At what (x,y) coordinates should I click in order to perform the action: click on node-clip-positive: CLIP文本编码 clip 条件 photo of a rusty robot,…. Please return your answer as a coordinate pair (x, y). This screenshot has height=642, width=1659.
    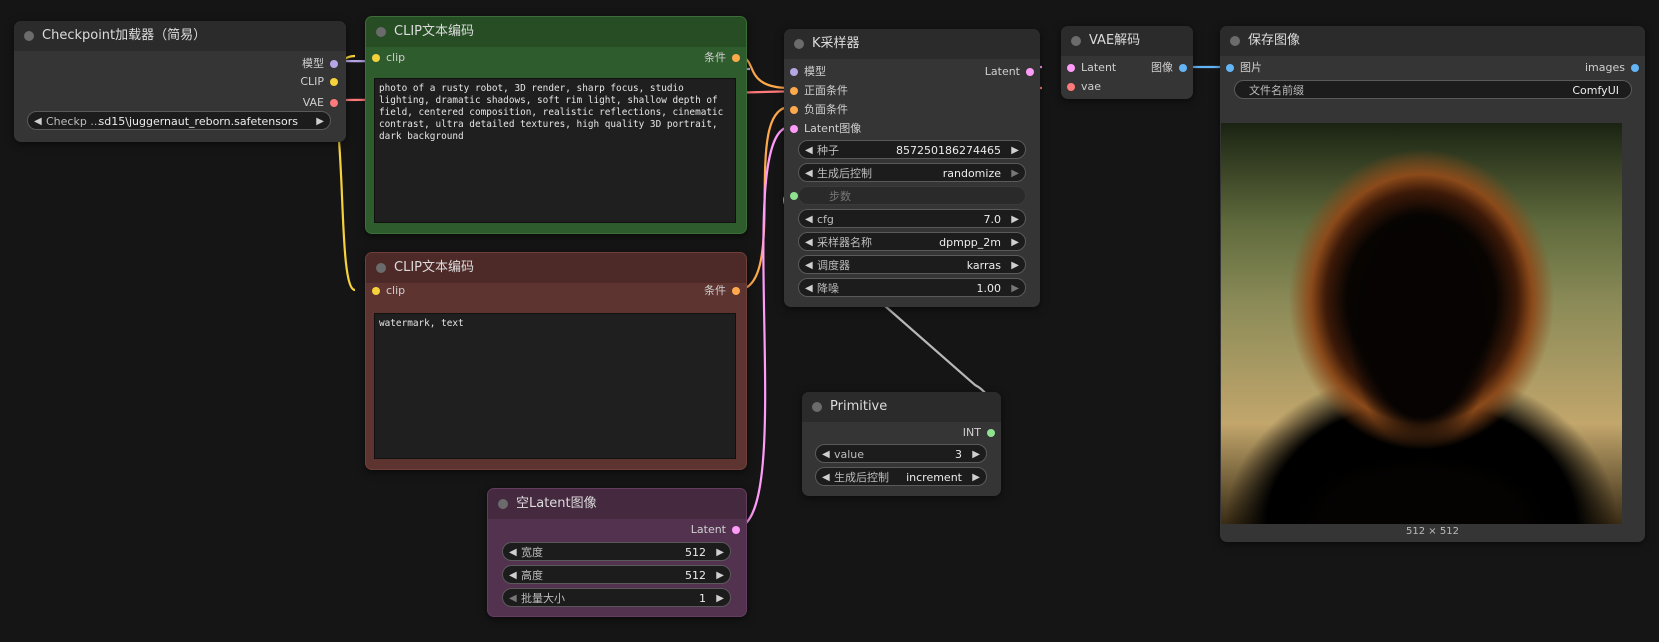
    Looking at the image, I should click on (556, 125).